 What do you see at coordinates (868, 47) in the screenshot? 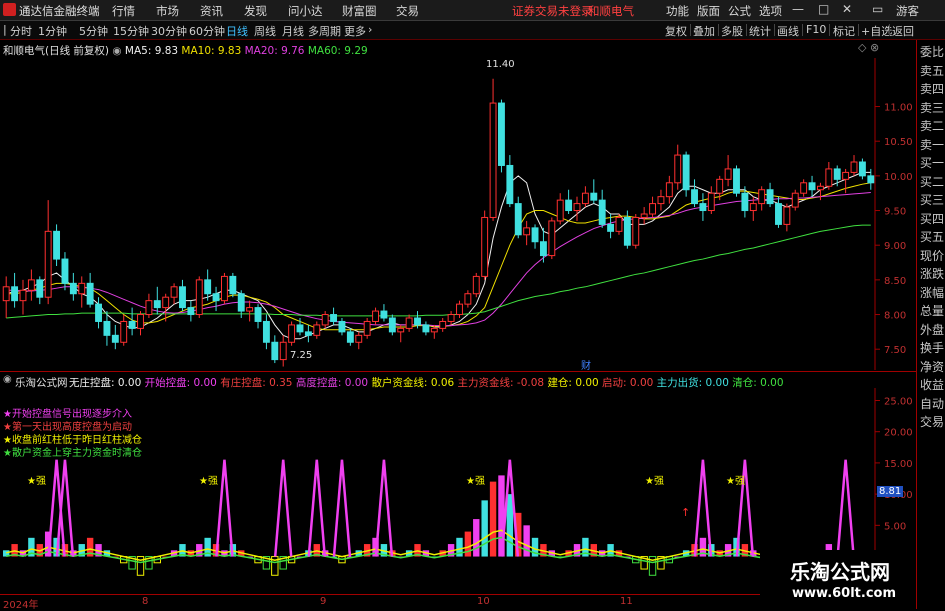
I see `chart-settings-icon: ◇ ⊗` at bounding box center [868, 47].